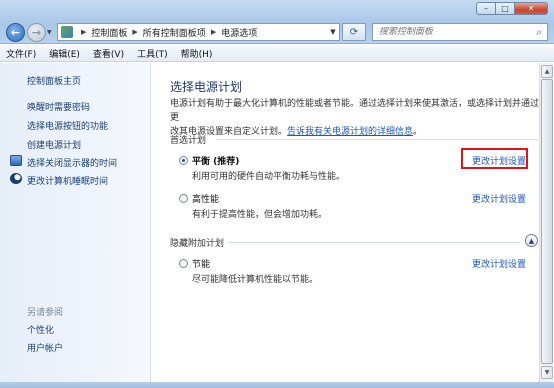  I want to click on sidebar-item-display-off: 选择关闭显示器的时间, so click(72, 162).